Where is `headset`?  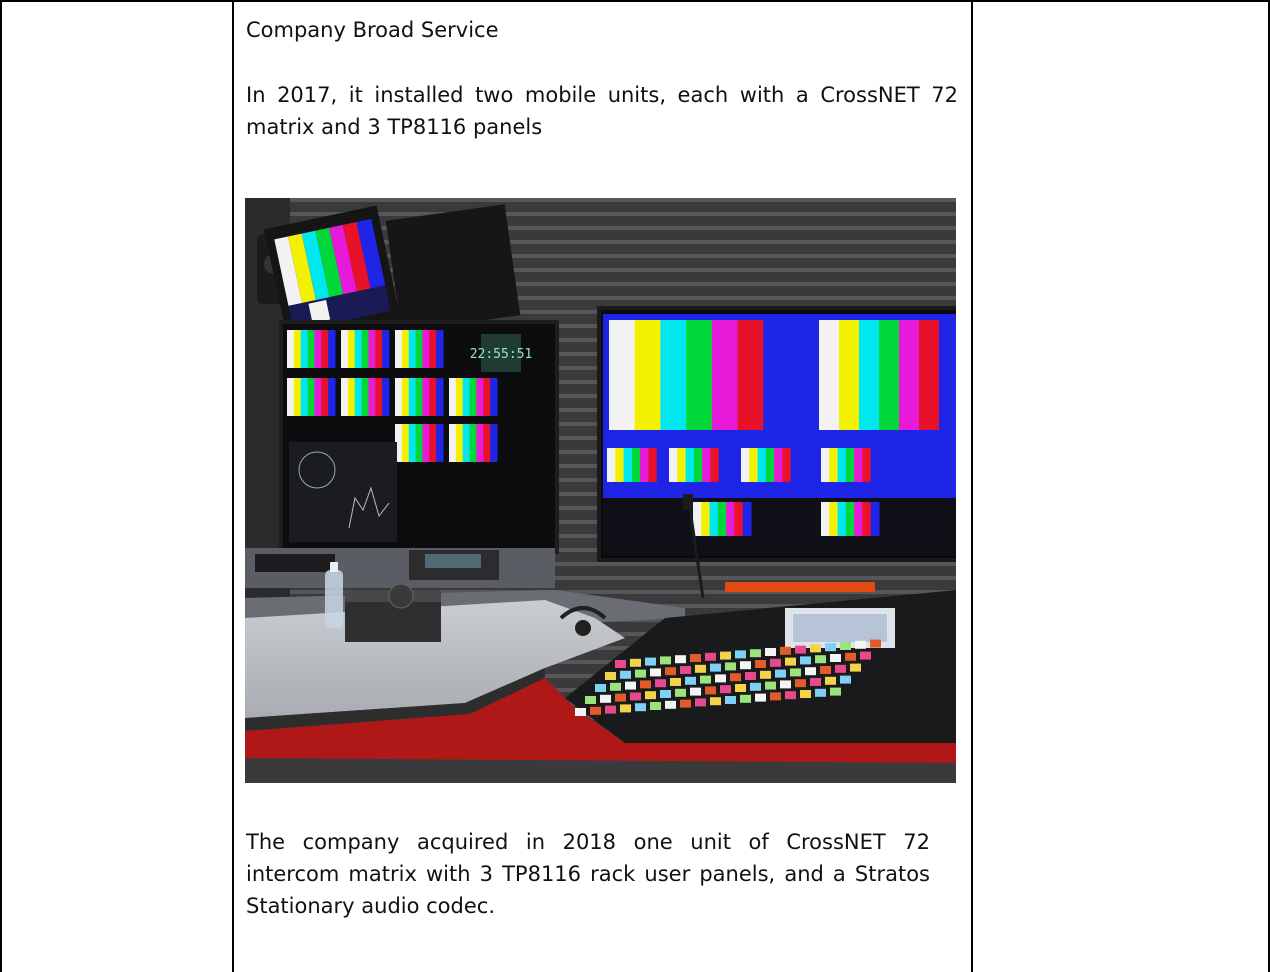 headset is located at coordinates (583, 628).